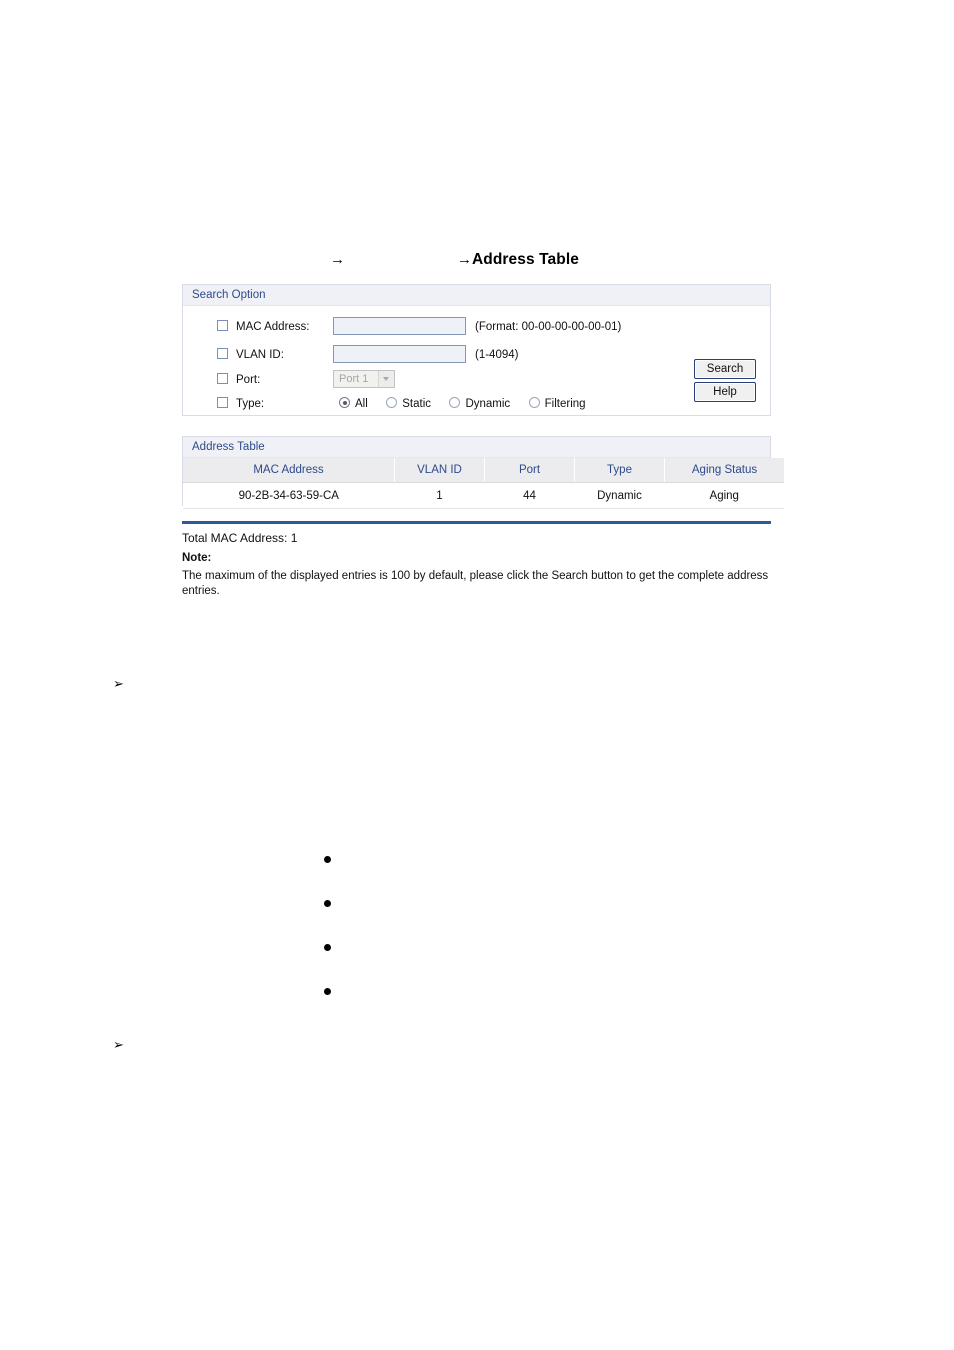 This screenshot has width=954, height=1350. Describe the element at coordinates (386, 379) in the screenshot. I see `chevron-down-icon` at that location.